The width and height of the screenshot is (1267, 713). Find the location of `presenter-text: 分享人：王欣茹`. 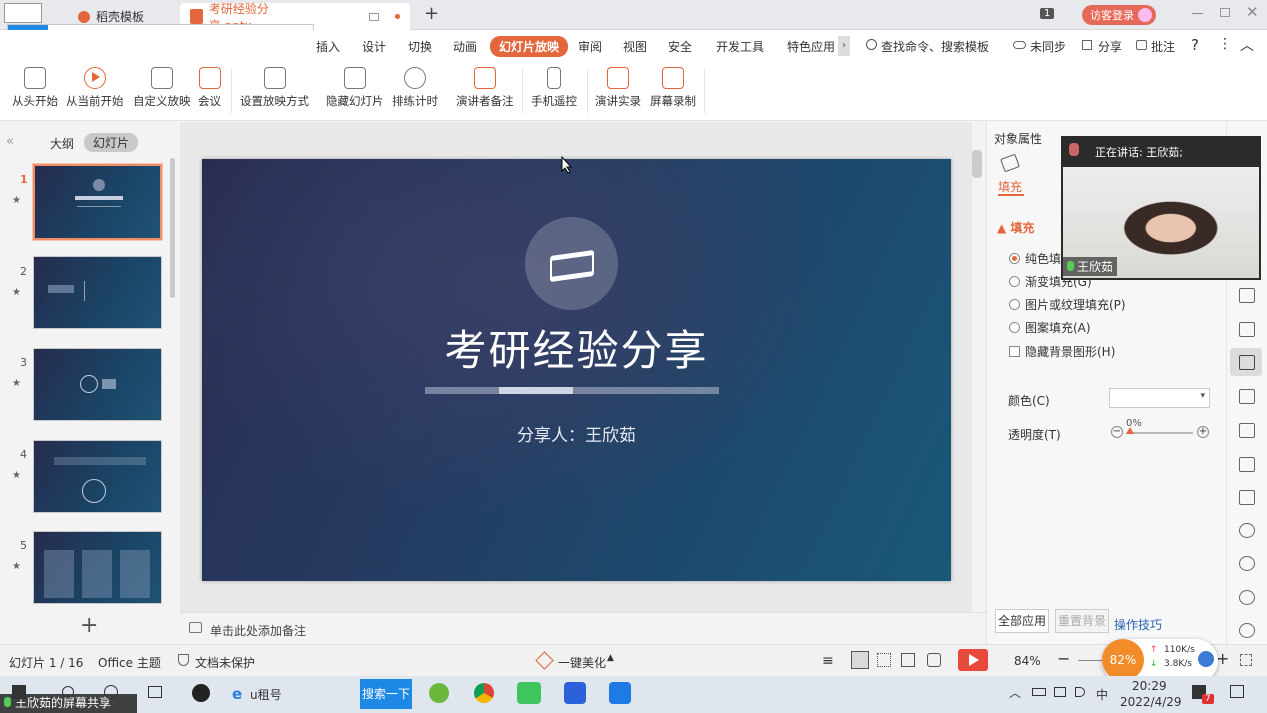

presenter-text: 分享人：王欣茹 is located at coordinates (576, 433).